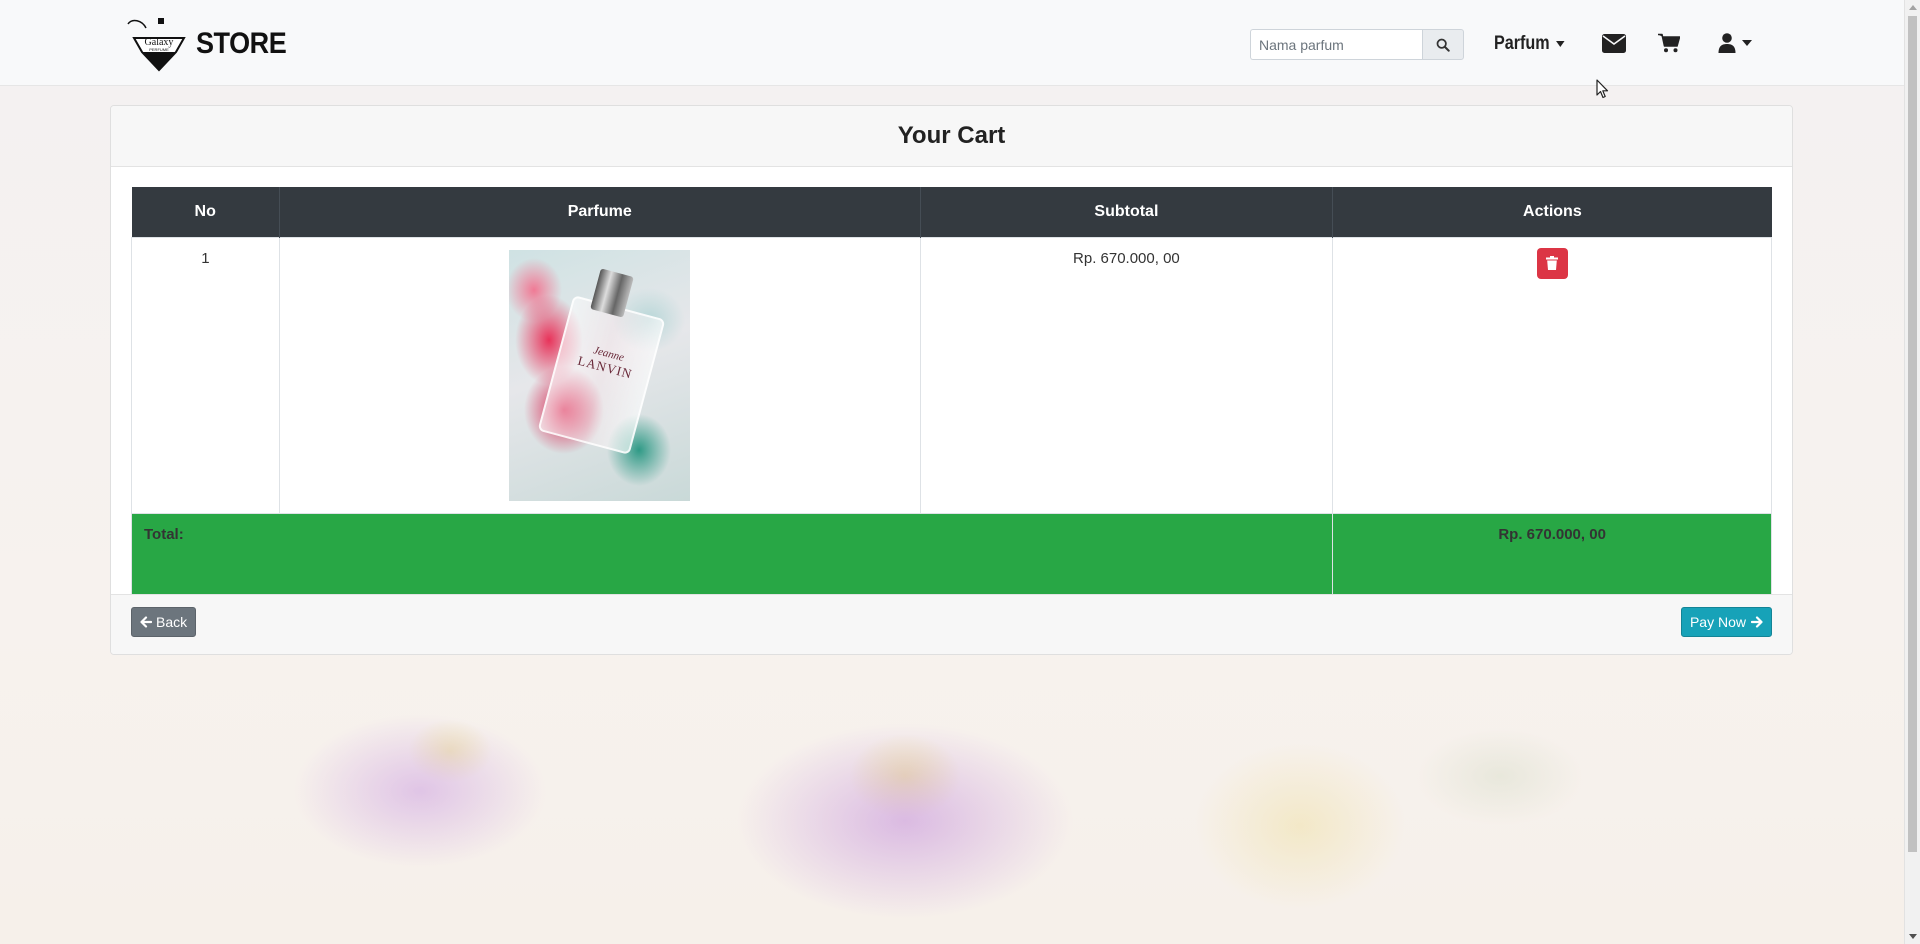  What do you see at coordinates (172, 622) in the screenshot?
I see `back-button-label: Back` at bounding box center [172, 622].